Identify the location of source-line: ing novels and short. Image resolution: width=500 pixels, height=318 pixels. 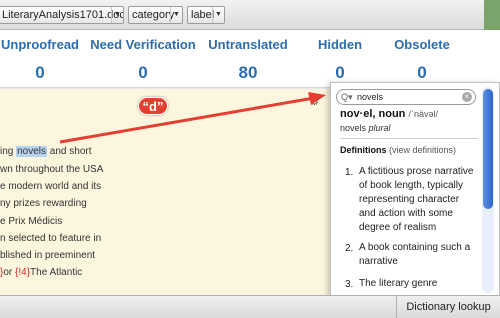
(46, 151).